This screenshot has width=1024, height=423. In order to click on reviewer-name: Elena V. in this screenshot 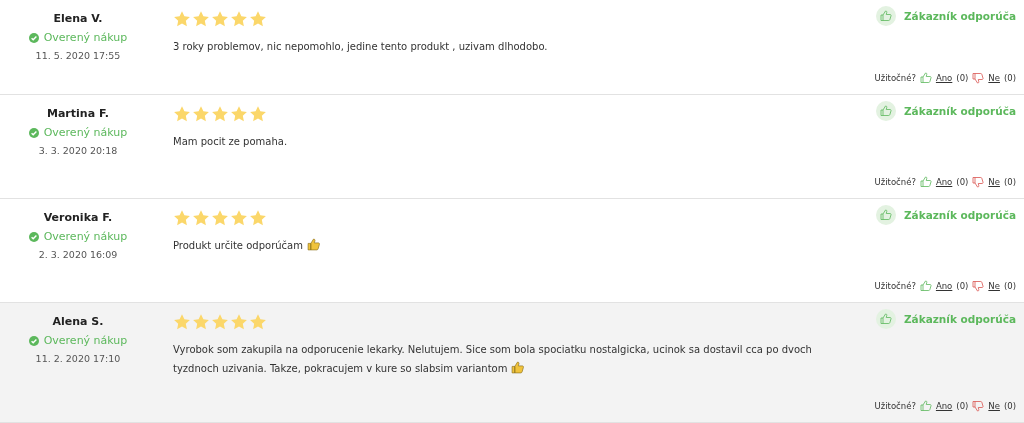, I will do `click(78, 18)`.